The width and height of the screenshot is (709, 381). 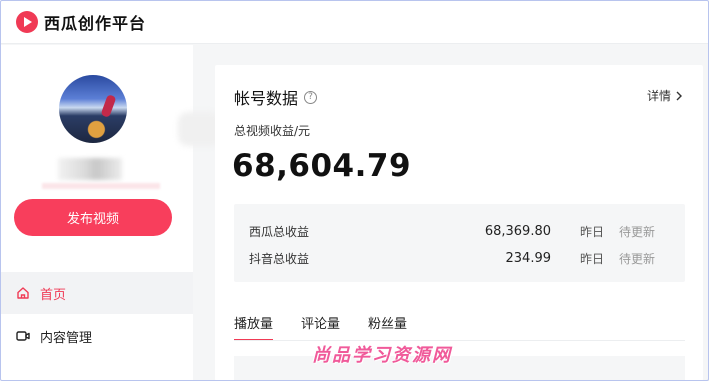 What do you see at coordinates (459, 368) in the screenshot?
I see `chart-area` at bounding box center [459, 368].